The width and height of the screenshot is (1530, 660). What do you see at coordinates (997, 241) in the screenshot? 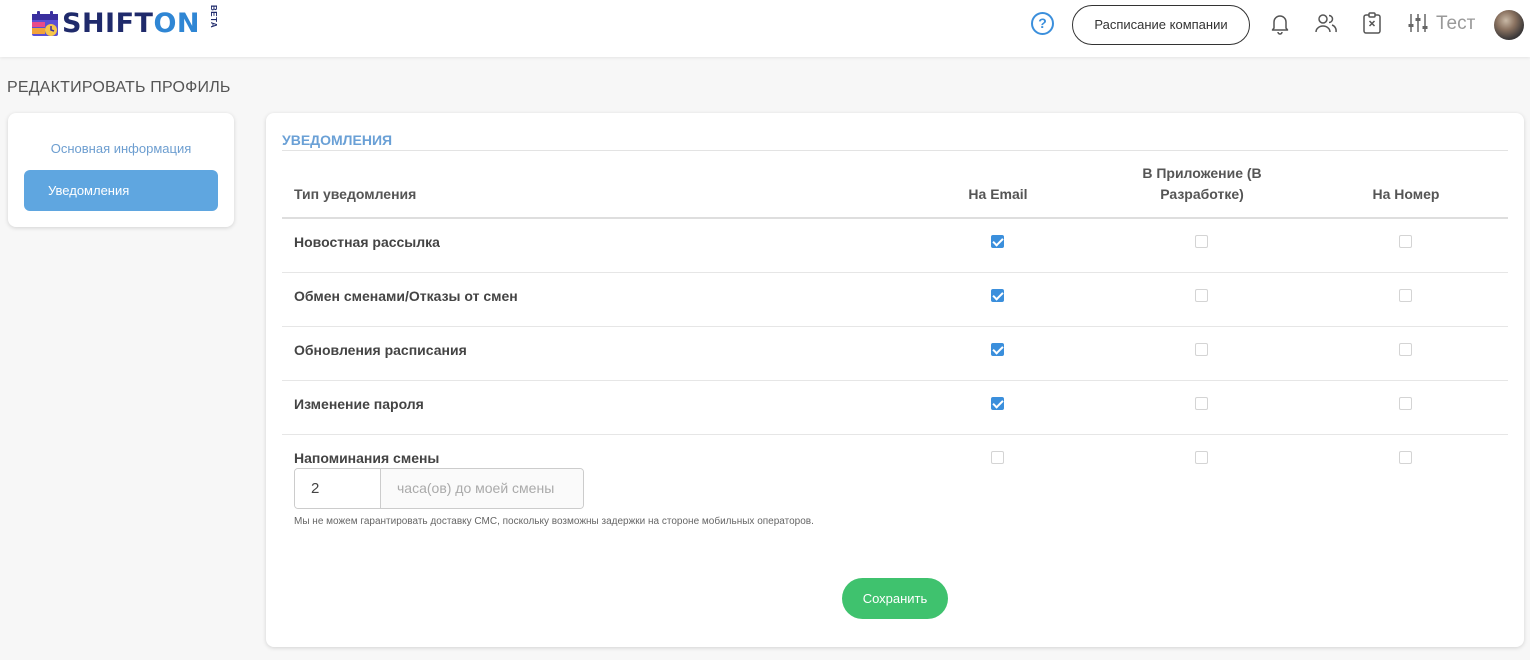
I see `newsletter-email-checkbox` at bounding box center [997, 241].